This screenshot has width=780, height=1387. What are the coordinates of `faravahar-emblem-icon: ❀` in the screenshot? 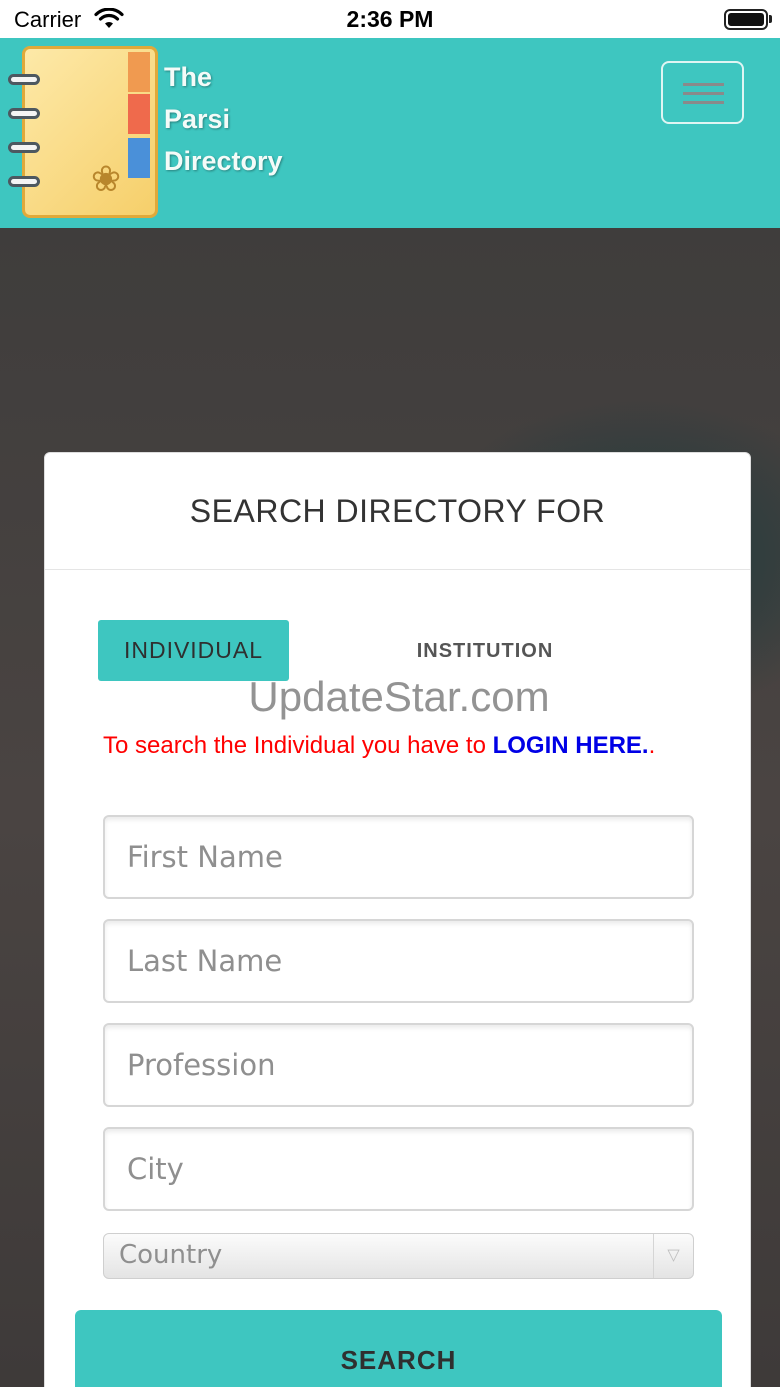 It's located at (106, 178).